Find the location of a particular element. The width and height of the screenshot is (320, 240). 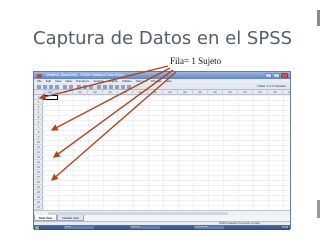

undo-icon is located at coordinates (65, 86).